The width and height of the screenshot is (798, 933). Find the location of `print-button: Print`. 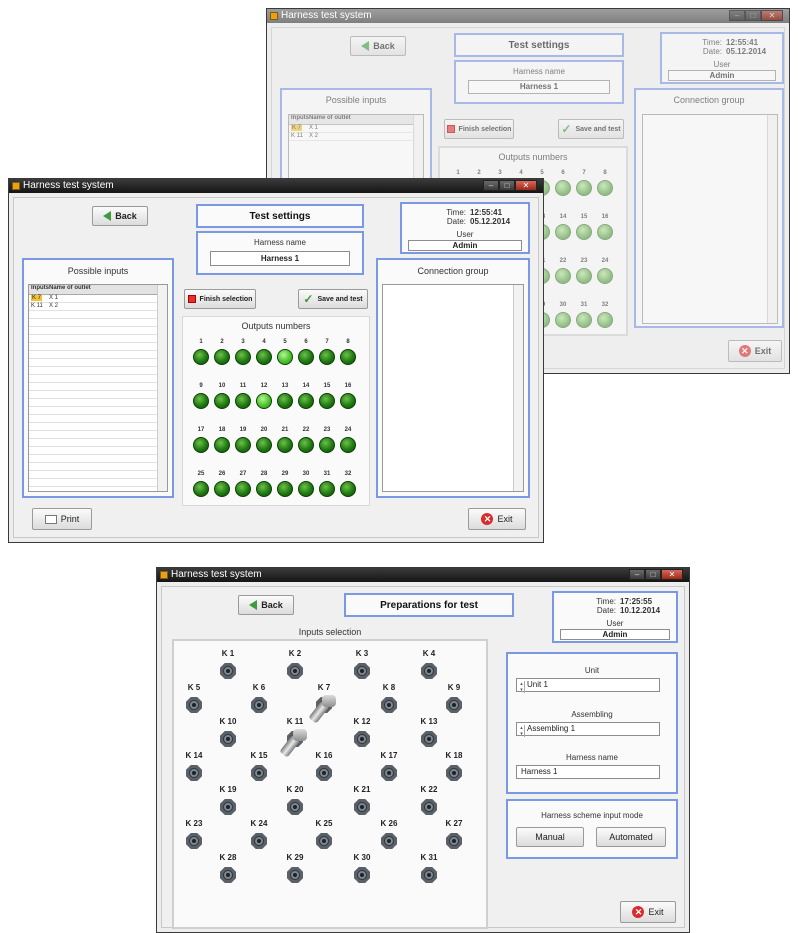

print-button: Print is located at coordinates (62, 519).